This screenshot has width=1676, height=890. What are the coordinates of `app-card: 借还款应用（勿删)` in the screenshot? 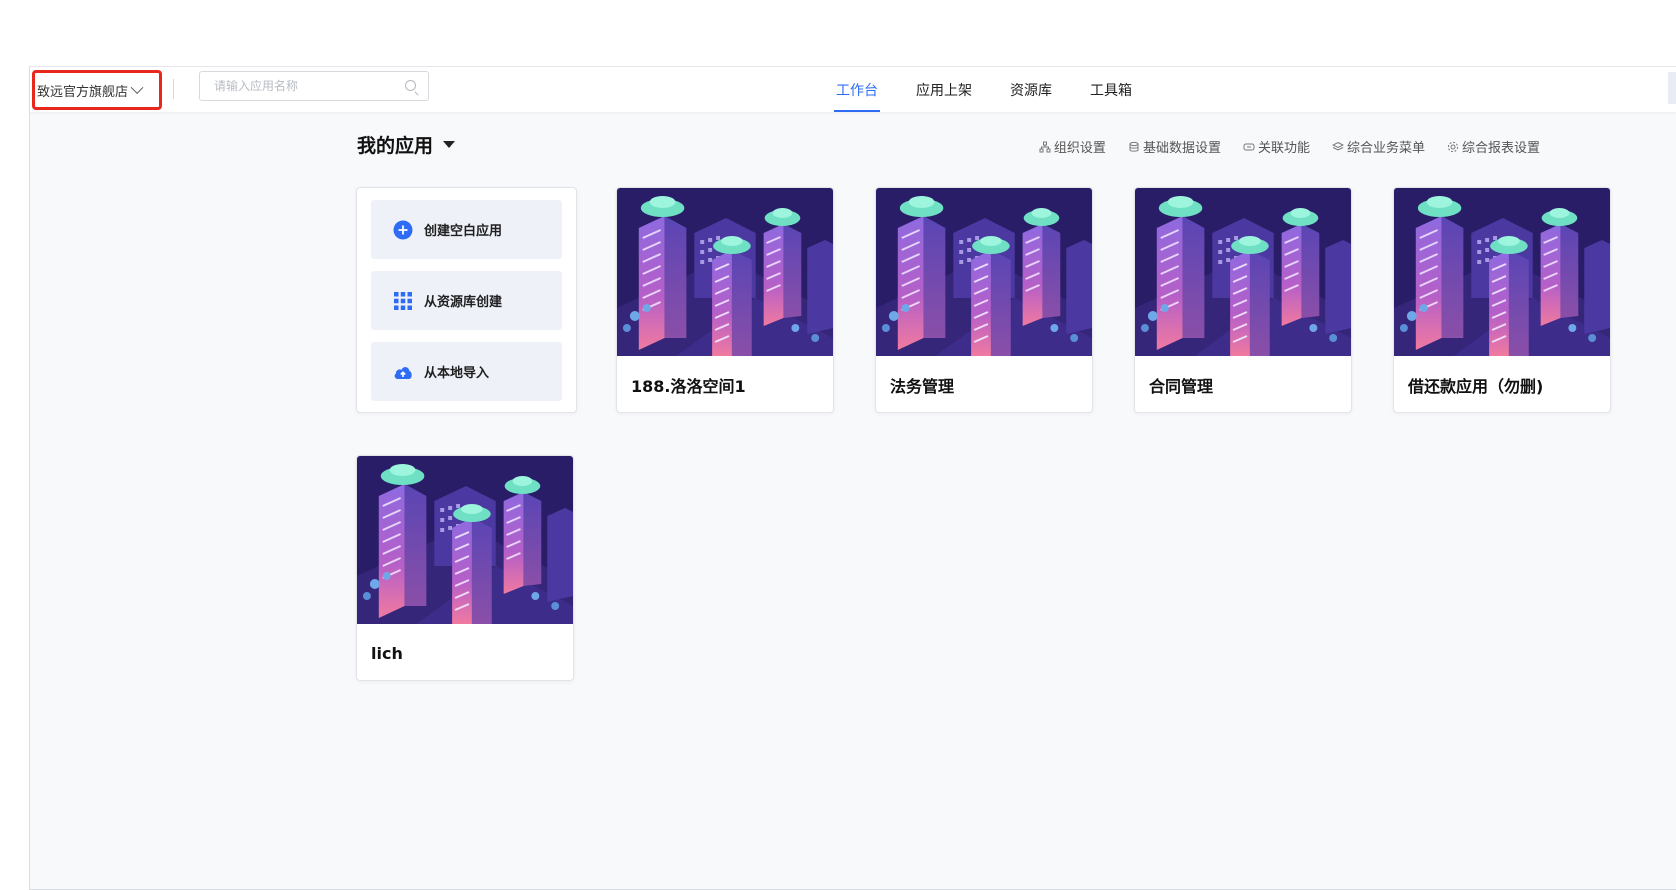 It's located at (1502, 300).